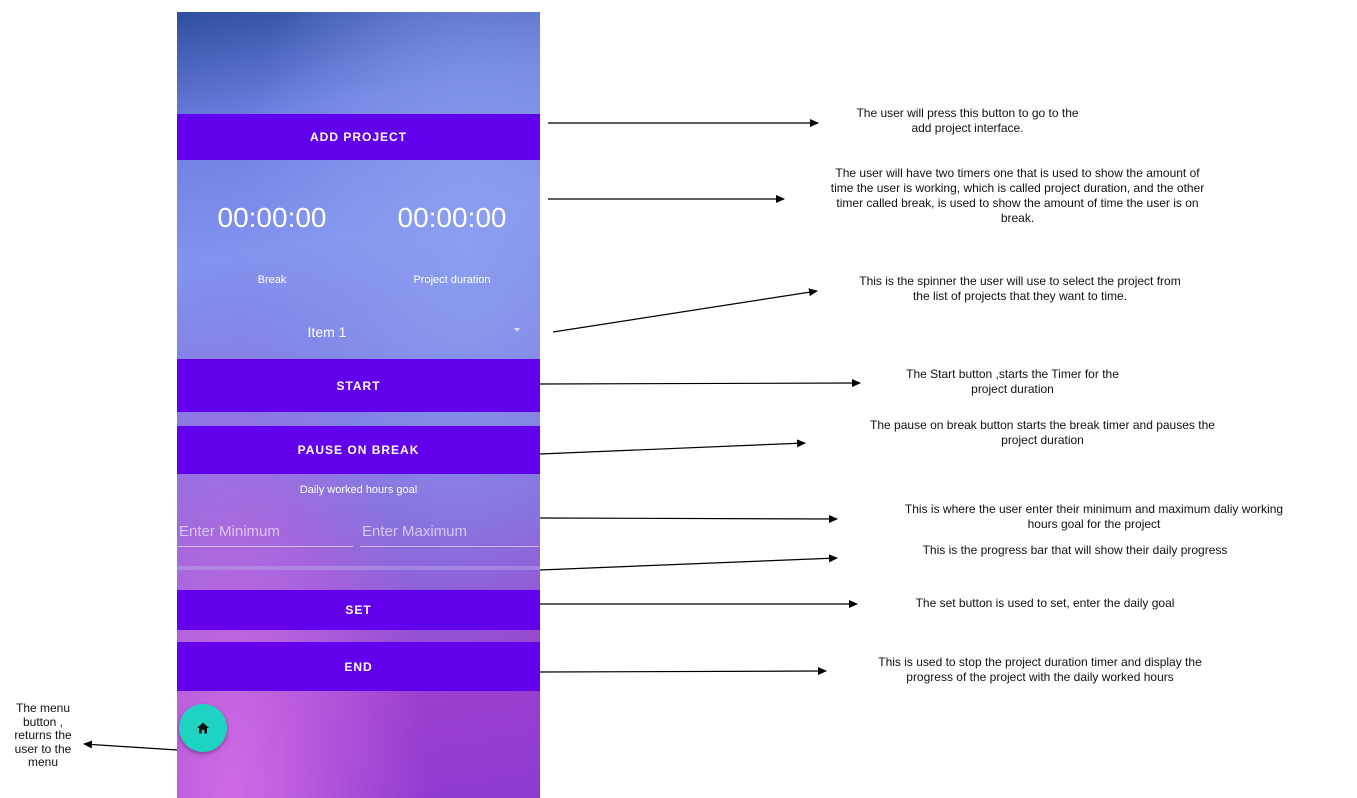  Describe the element at coordinates (358, 490) in the screenshot. I see `daily-goal-label: Daily worked hours goal` at that location.